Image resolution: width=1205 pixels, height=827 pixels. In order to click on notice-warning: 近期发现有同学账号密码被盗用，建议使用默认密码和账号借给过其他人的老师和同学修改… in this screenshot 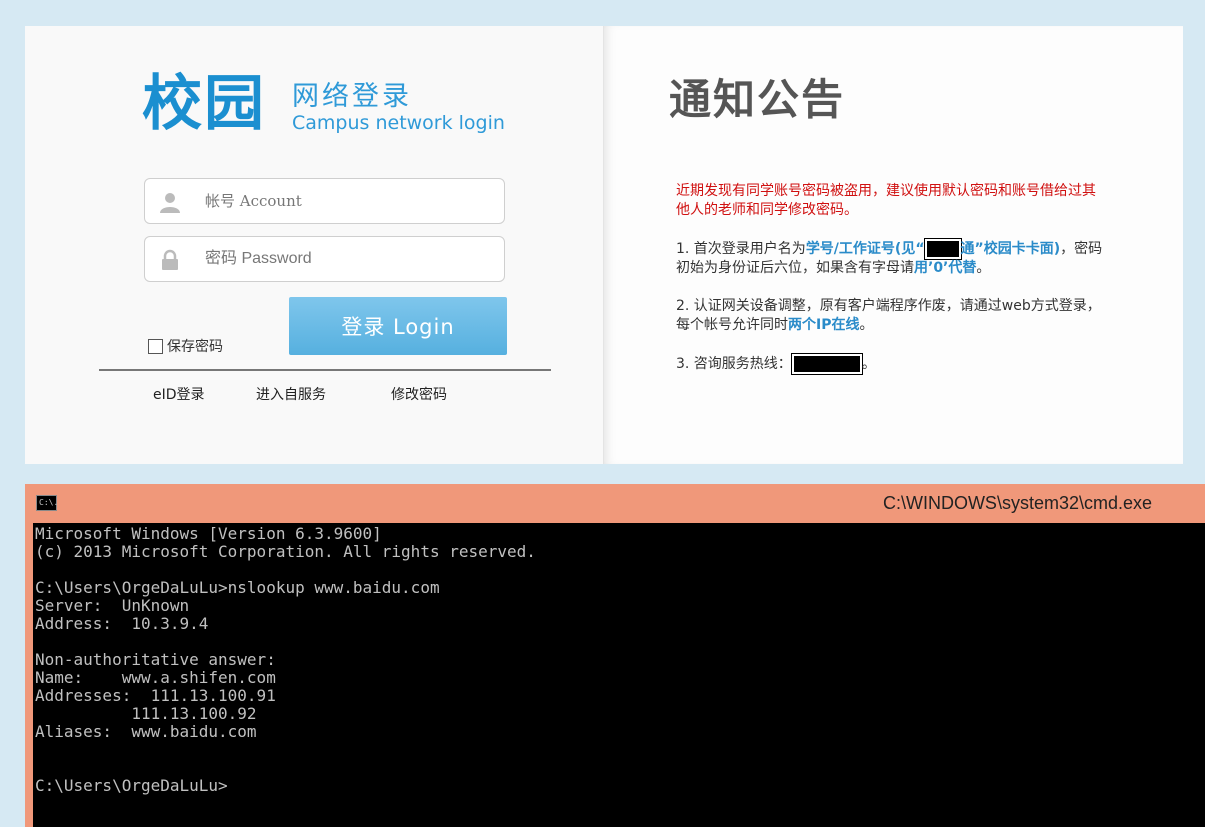, I will do `click(886, 200)`.